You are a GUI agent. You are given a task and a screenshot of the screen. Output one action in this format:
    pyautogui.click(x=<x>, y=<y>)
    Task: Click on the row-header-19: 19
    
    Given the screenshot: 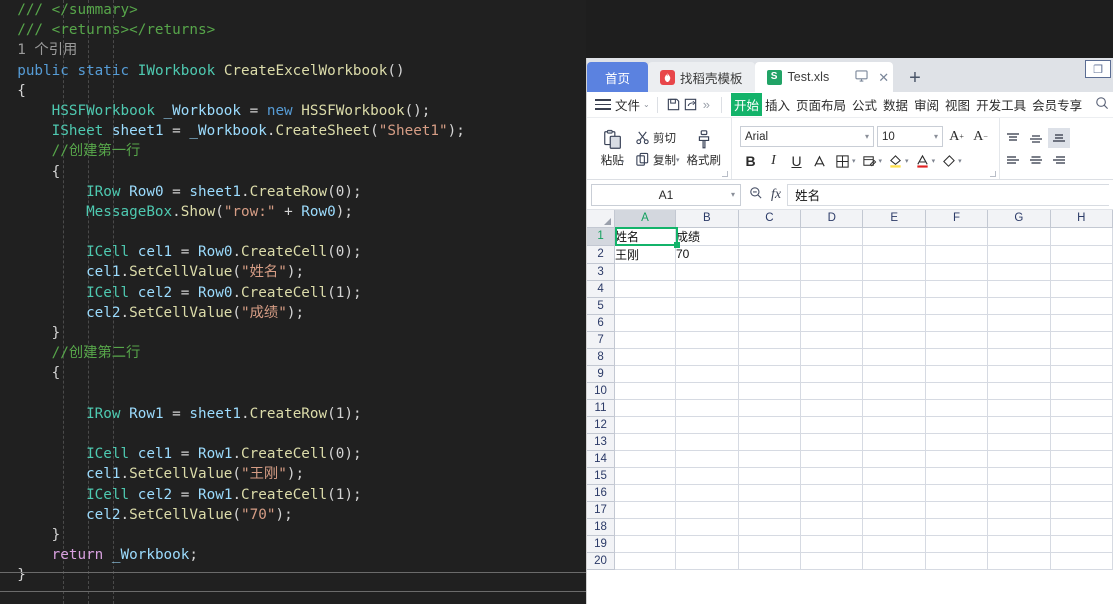 What is the action you would take?
    pyautogui.click(x=601, y=544)
    